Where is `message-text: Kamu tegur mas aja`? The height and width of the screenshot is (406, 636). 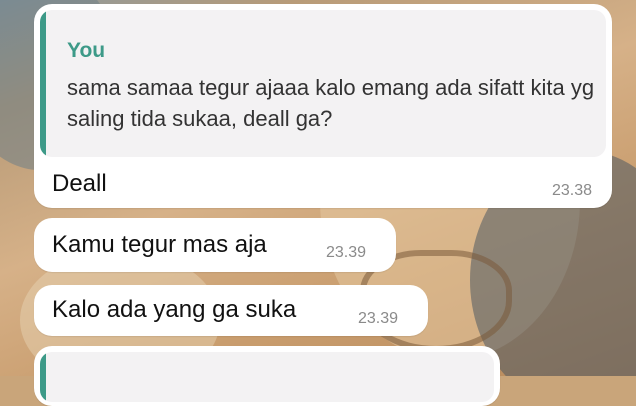
message-text: Kamu tegur mas aja is located at coordinates (159, 244).